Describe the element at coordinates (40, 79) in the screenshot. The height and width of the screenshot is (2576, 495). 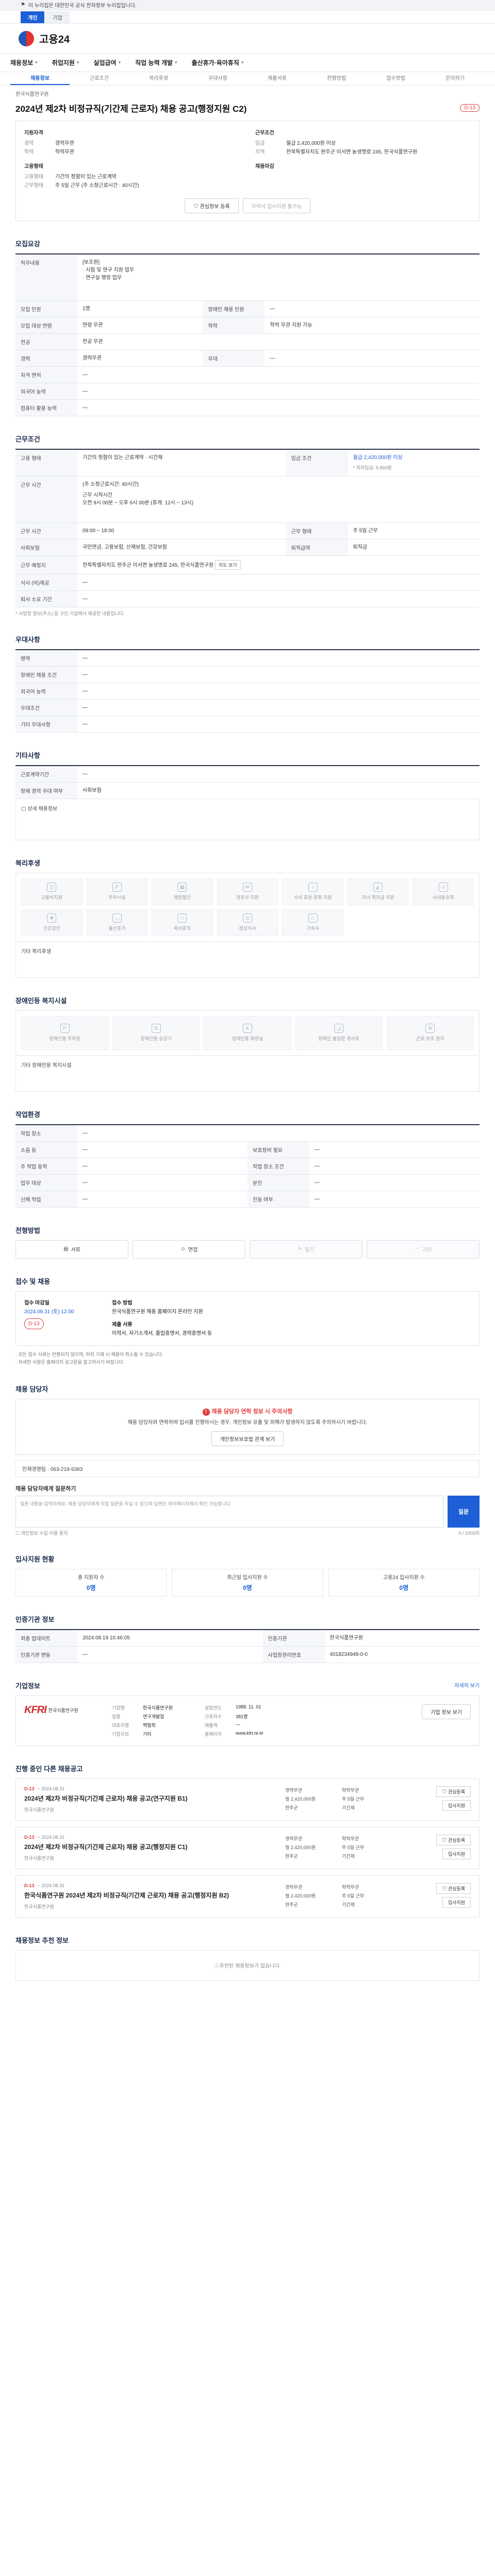
I see `subtab-recruit: 채용정보` at that location.